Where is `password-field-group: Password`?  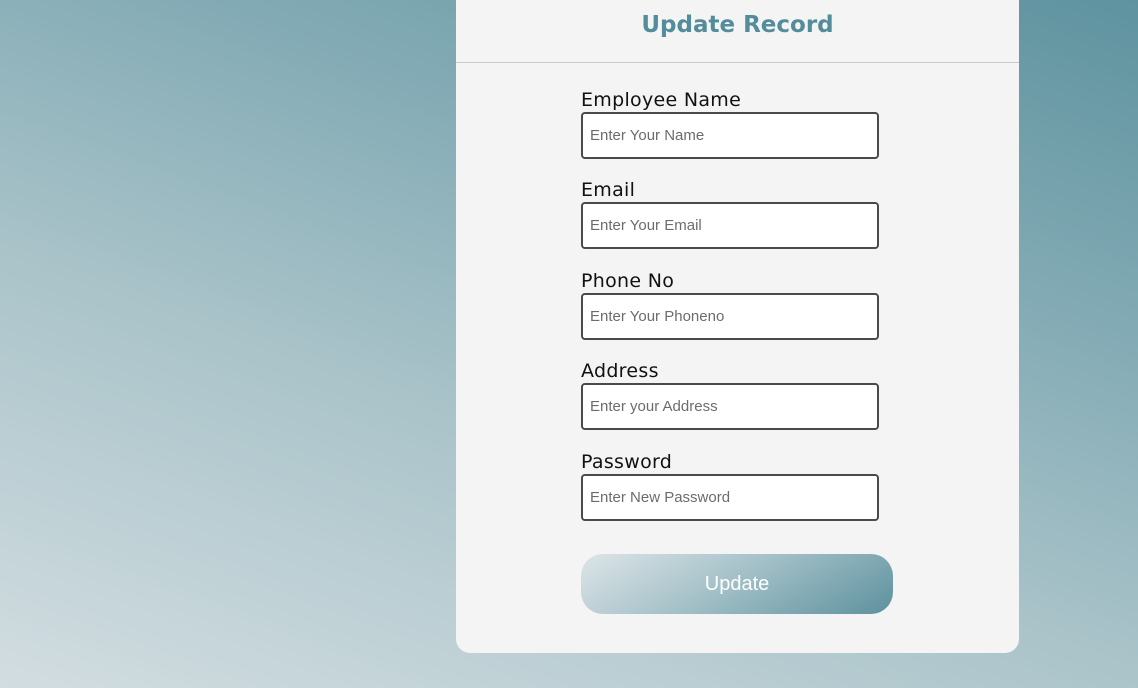 password-field-group: Password is located at coordinates (731, 486).